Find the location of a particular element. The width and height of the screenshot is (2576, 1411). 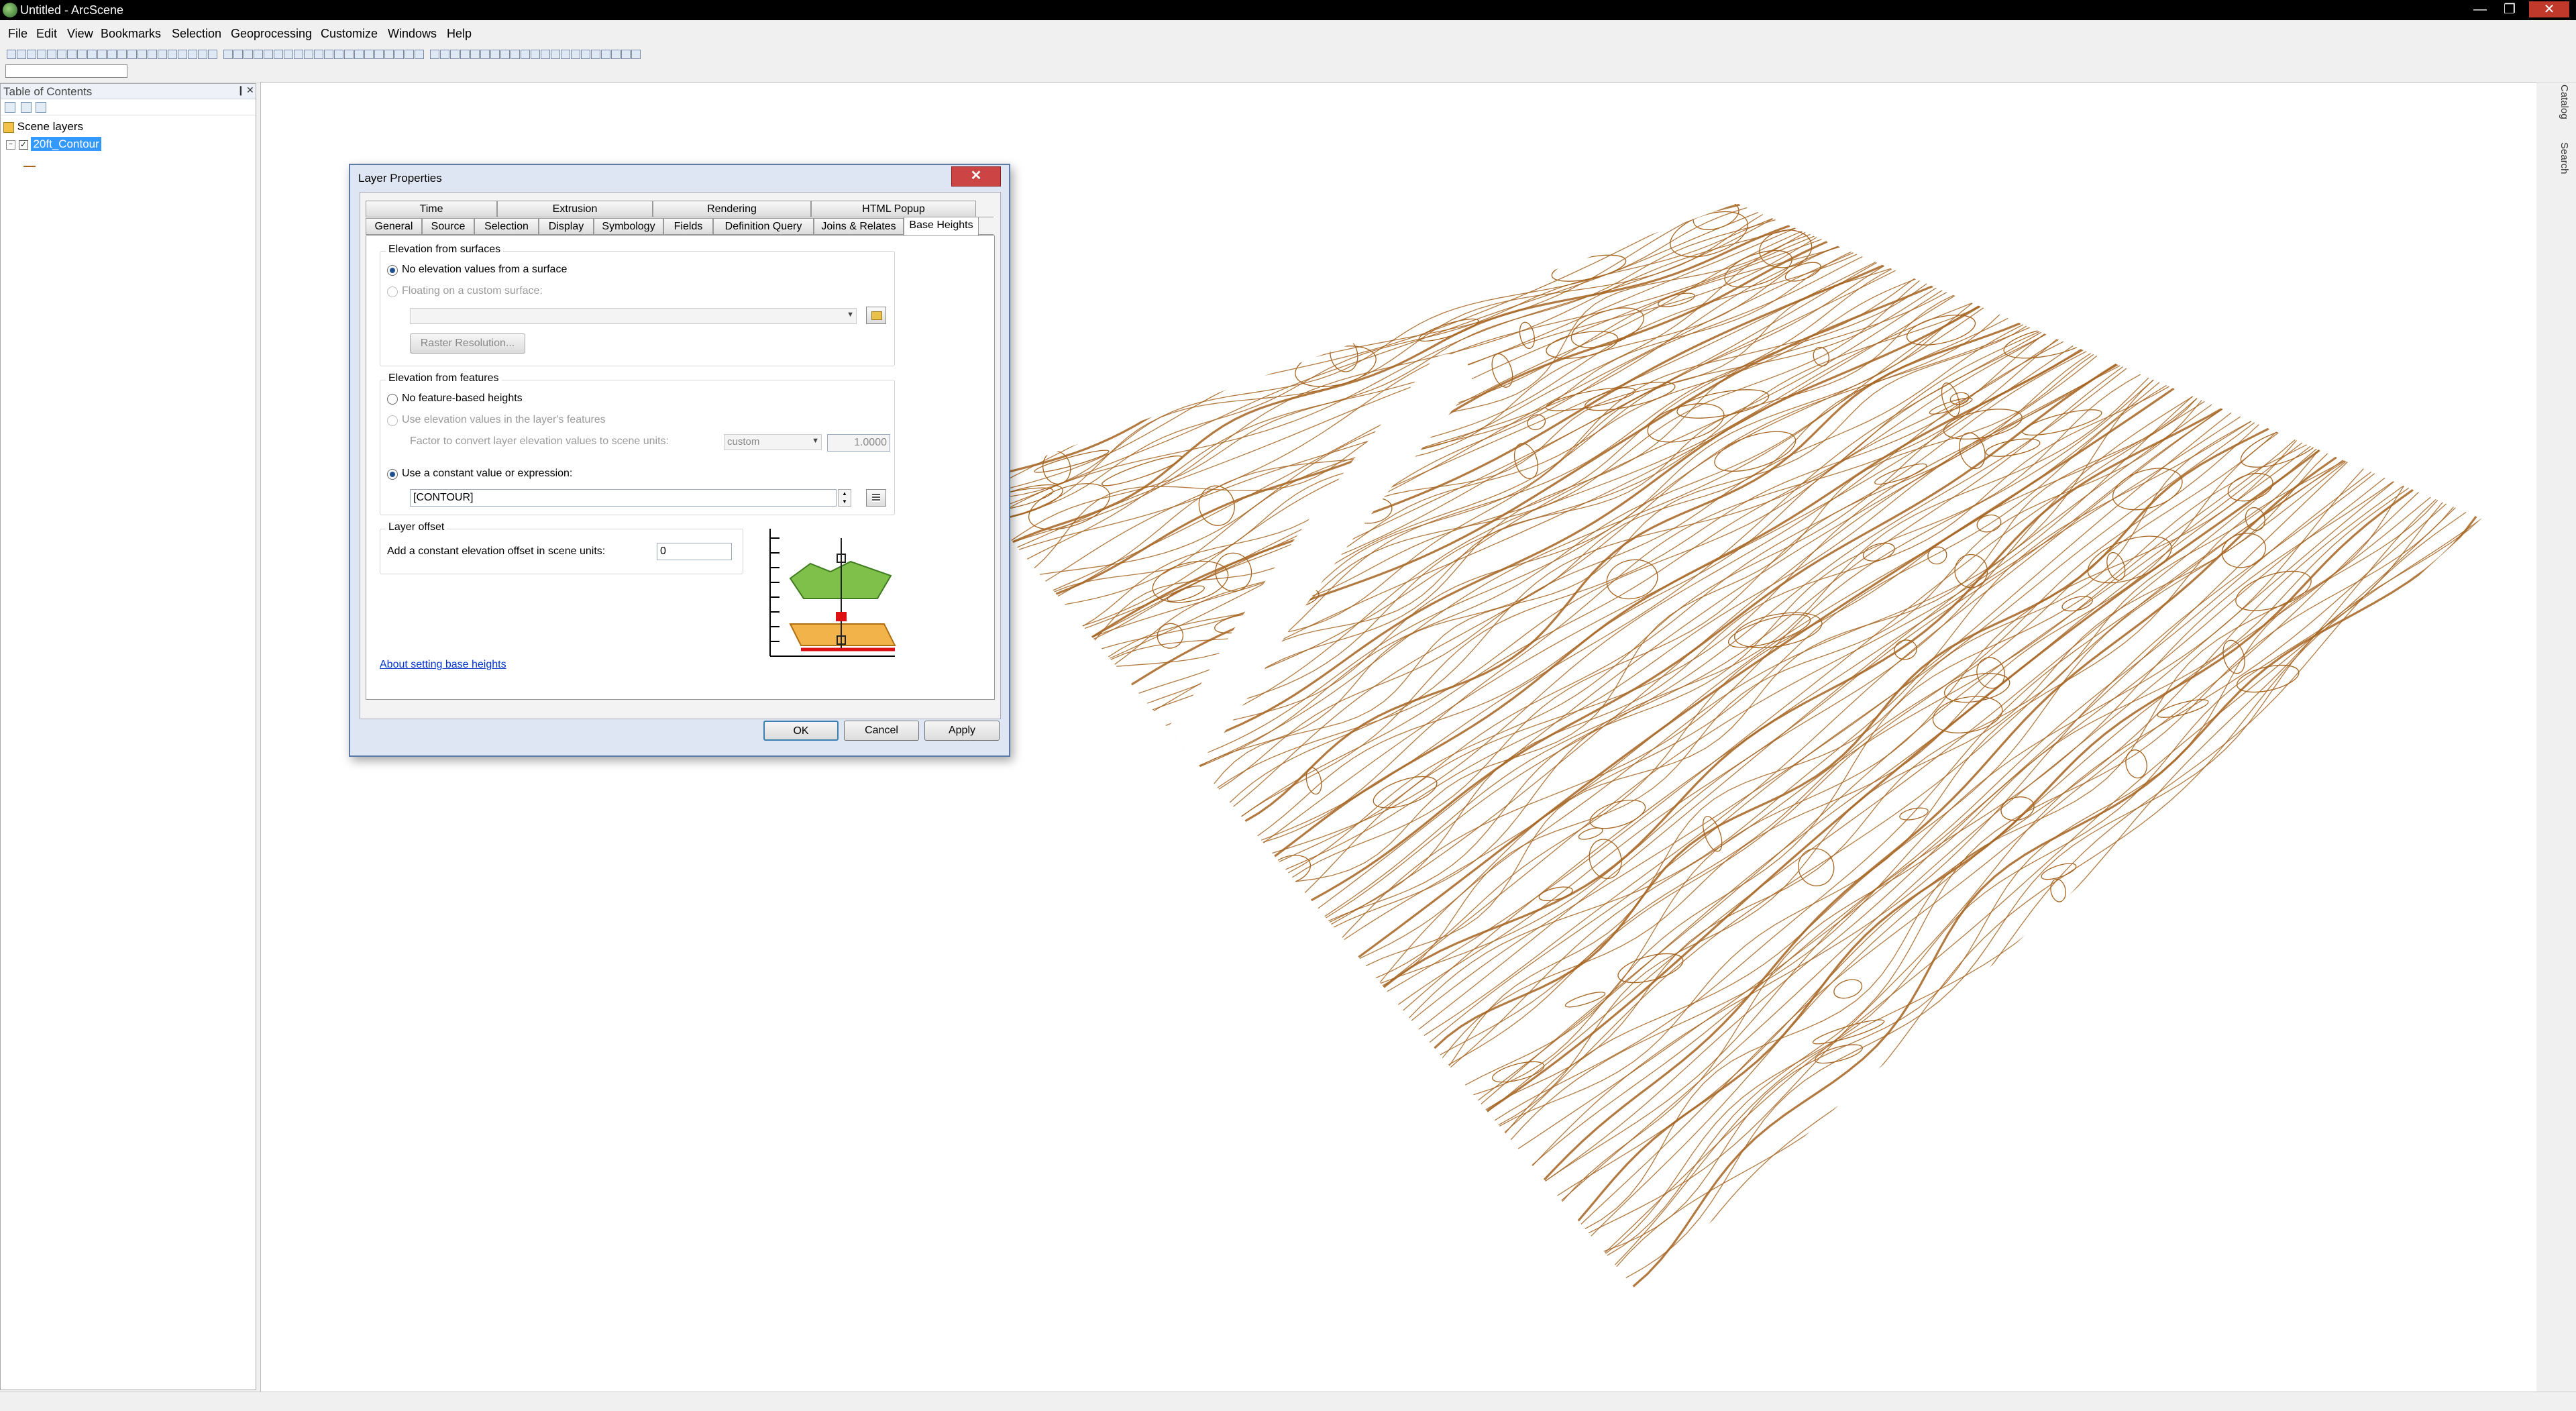

menu-customize: Customize is located at coordinates (349, 34).